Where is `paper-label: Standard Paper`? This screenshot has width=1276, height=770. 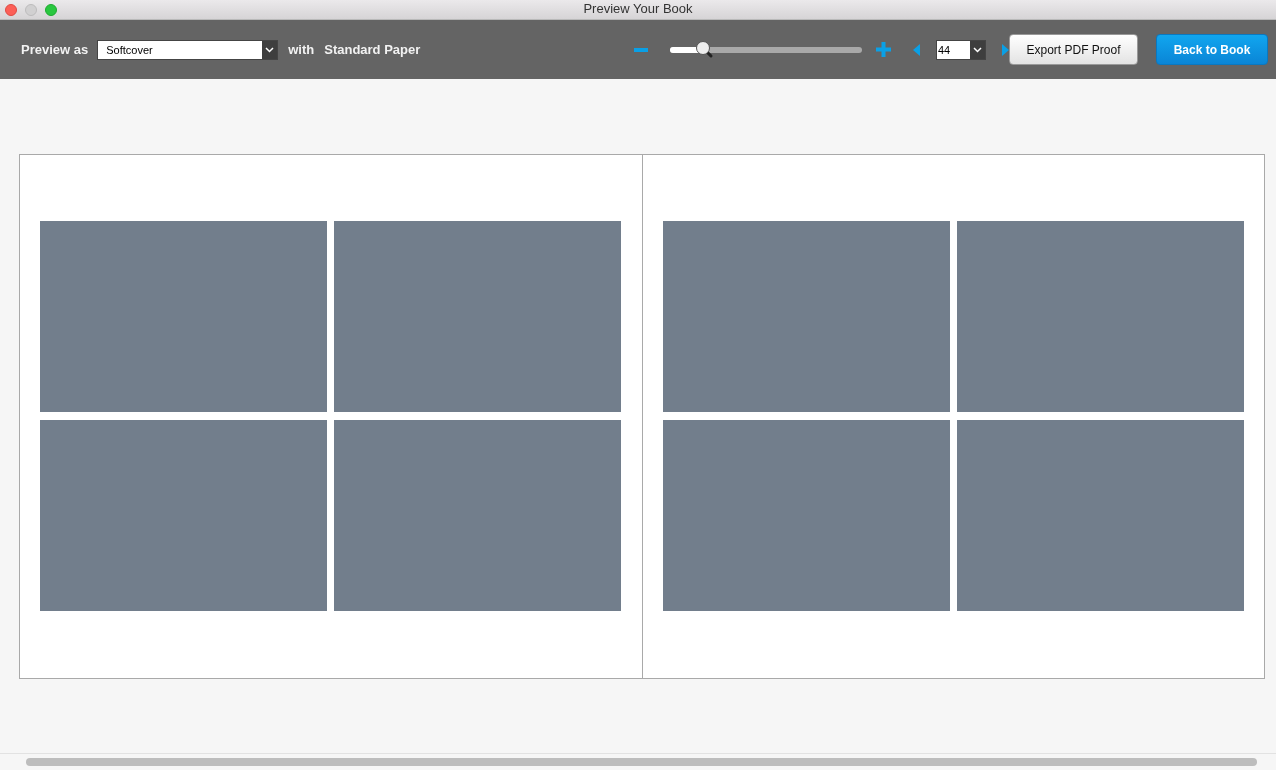
paper-label: Standard Paper is located at coordinates (372, 49).